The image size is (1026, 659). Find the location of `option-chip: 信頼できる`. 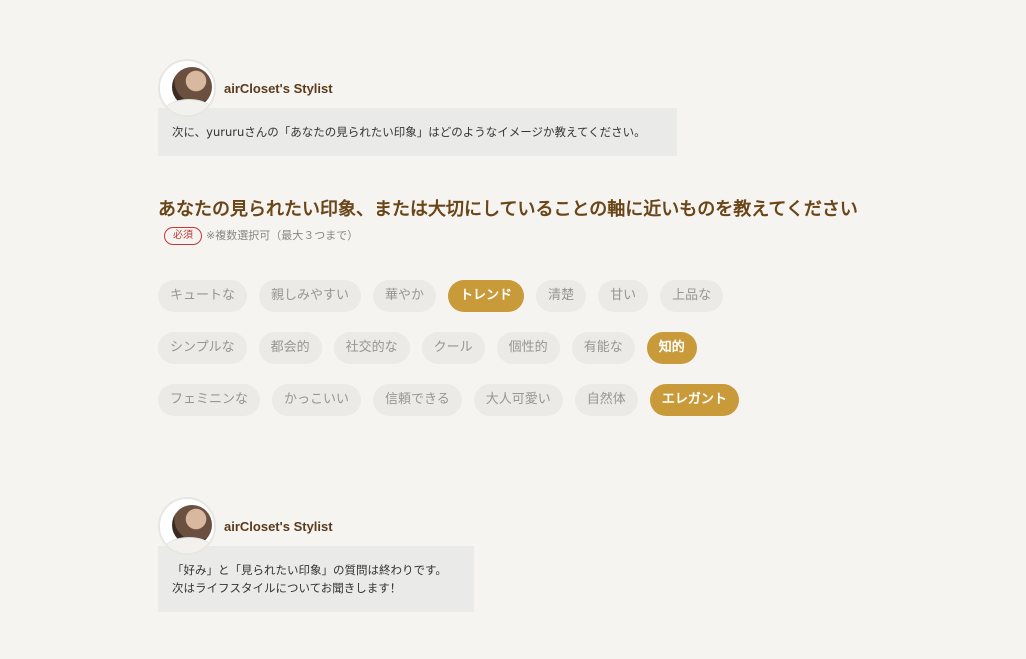

option-chip: 信頼できる is located at coordinates (417, 400).